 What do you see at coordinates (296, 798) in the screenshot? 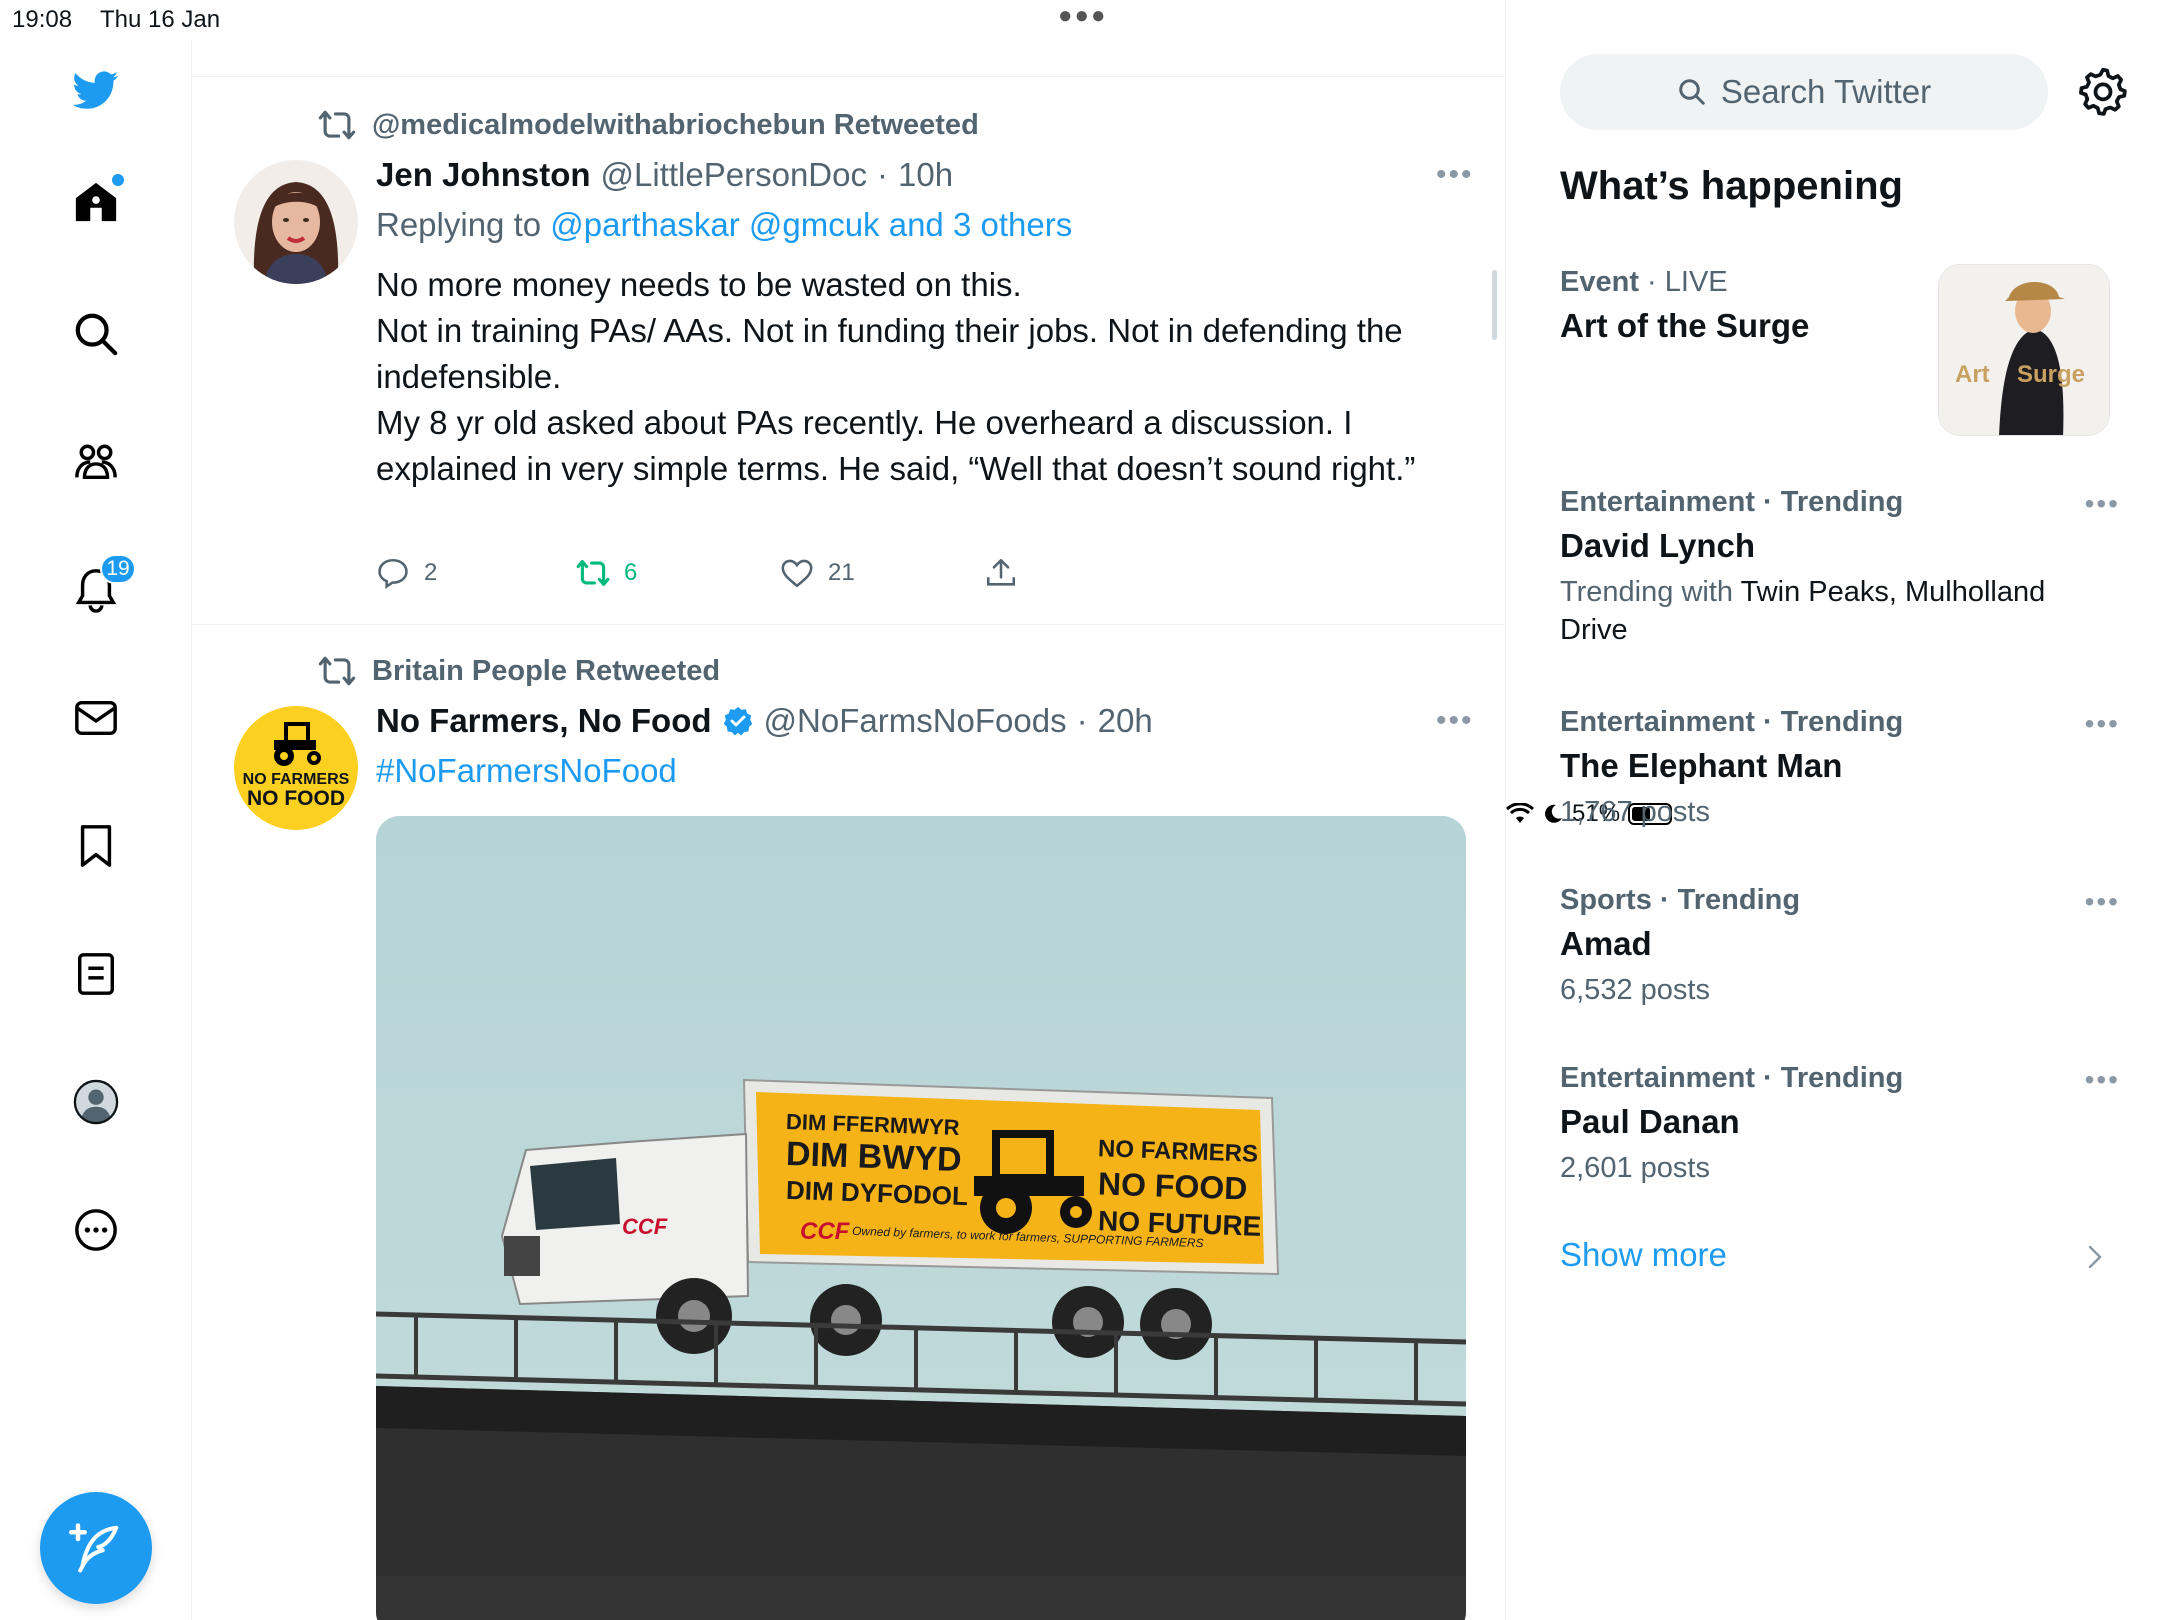
I see `avatar-text-2: NO FOOD` at bounding box center [296, 798].